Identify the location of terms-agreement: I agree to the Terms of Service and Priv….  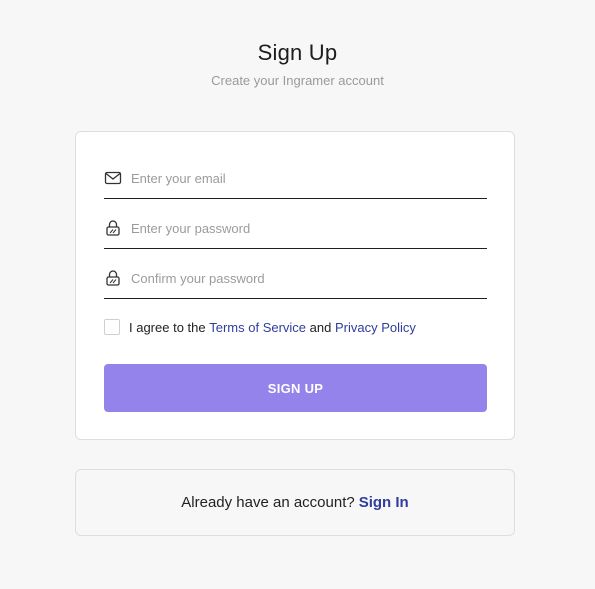
(260, 327).